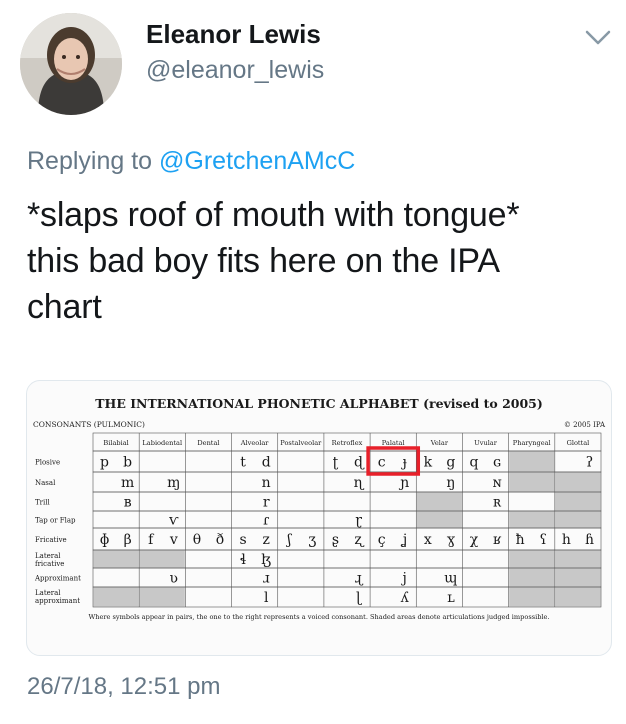  Describe the element at coordinates (173, 521) in the screenshot. I see `ipa-symbol: ⱱ` at that location.